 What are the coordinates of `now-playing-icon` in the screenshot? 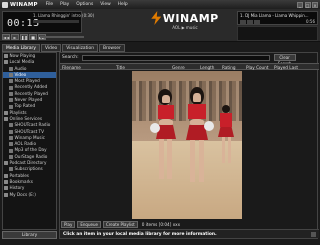 It's located at (6, 56).